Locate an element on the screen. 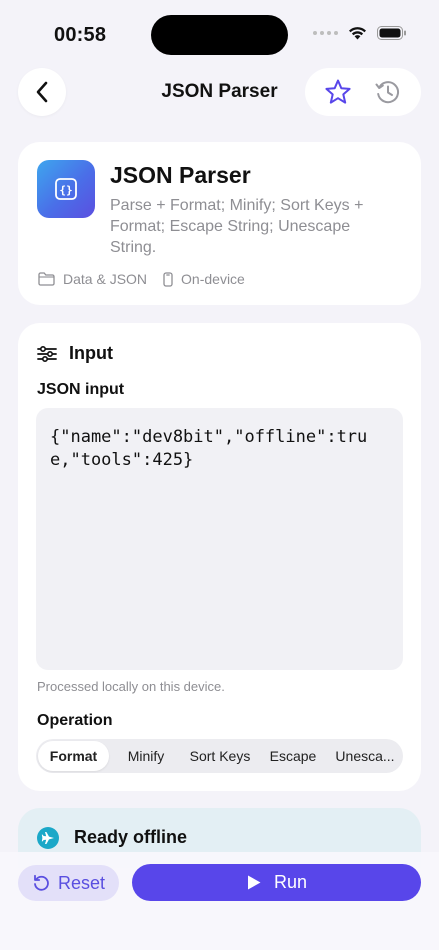 Image resolution: width=439 pixels, height=950 pixels. operation-minify: Minify is located at coordinates (146, 756).